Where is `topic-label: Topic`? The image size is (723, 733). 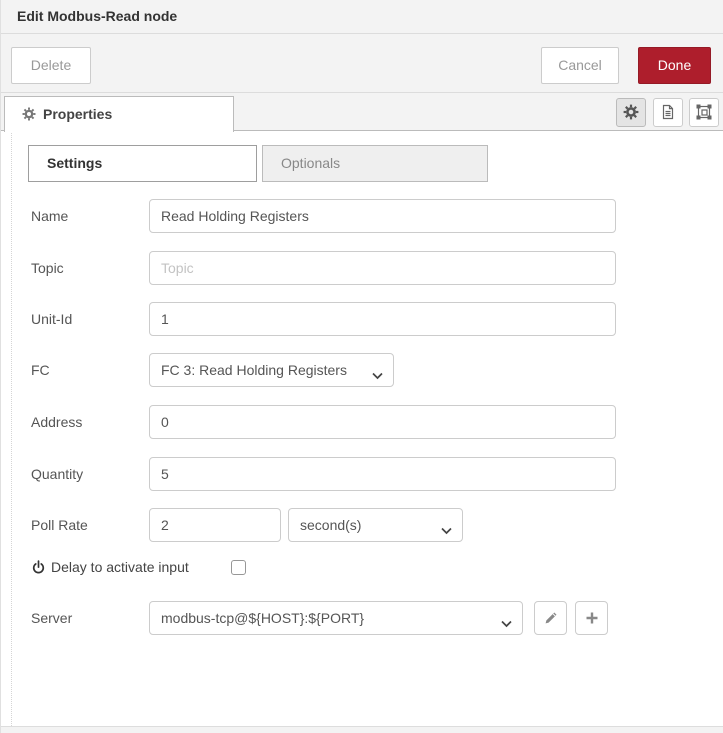
topic-label: Topic is located at coordinates (47, 268).